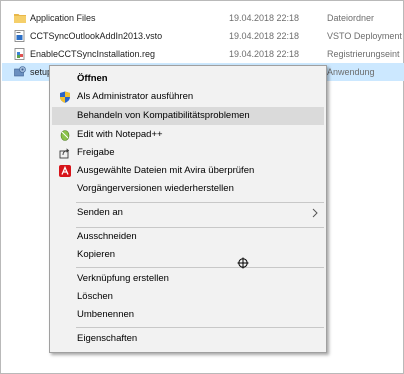  What do you see at coordinates (188, 237) in the screenshot?
I see `menu-item-cut: Ausschneiden` at bounding box center [188, 237].